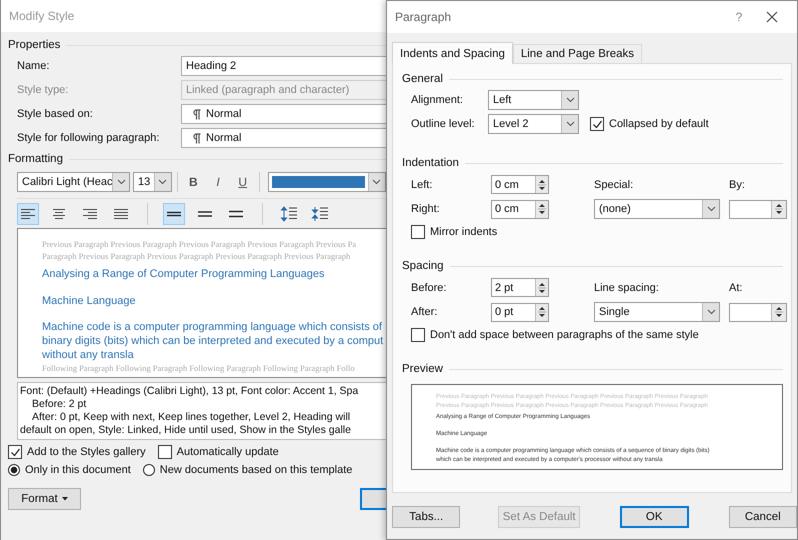 Image resolution: width=798 pixels, height=540 pixels. I want to click on align-center-icon, so click(59, 214).